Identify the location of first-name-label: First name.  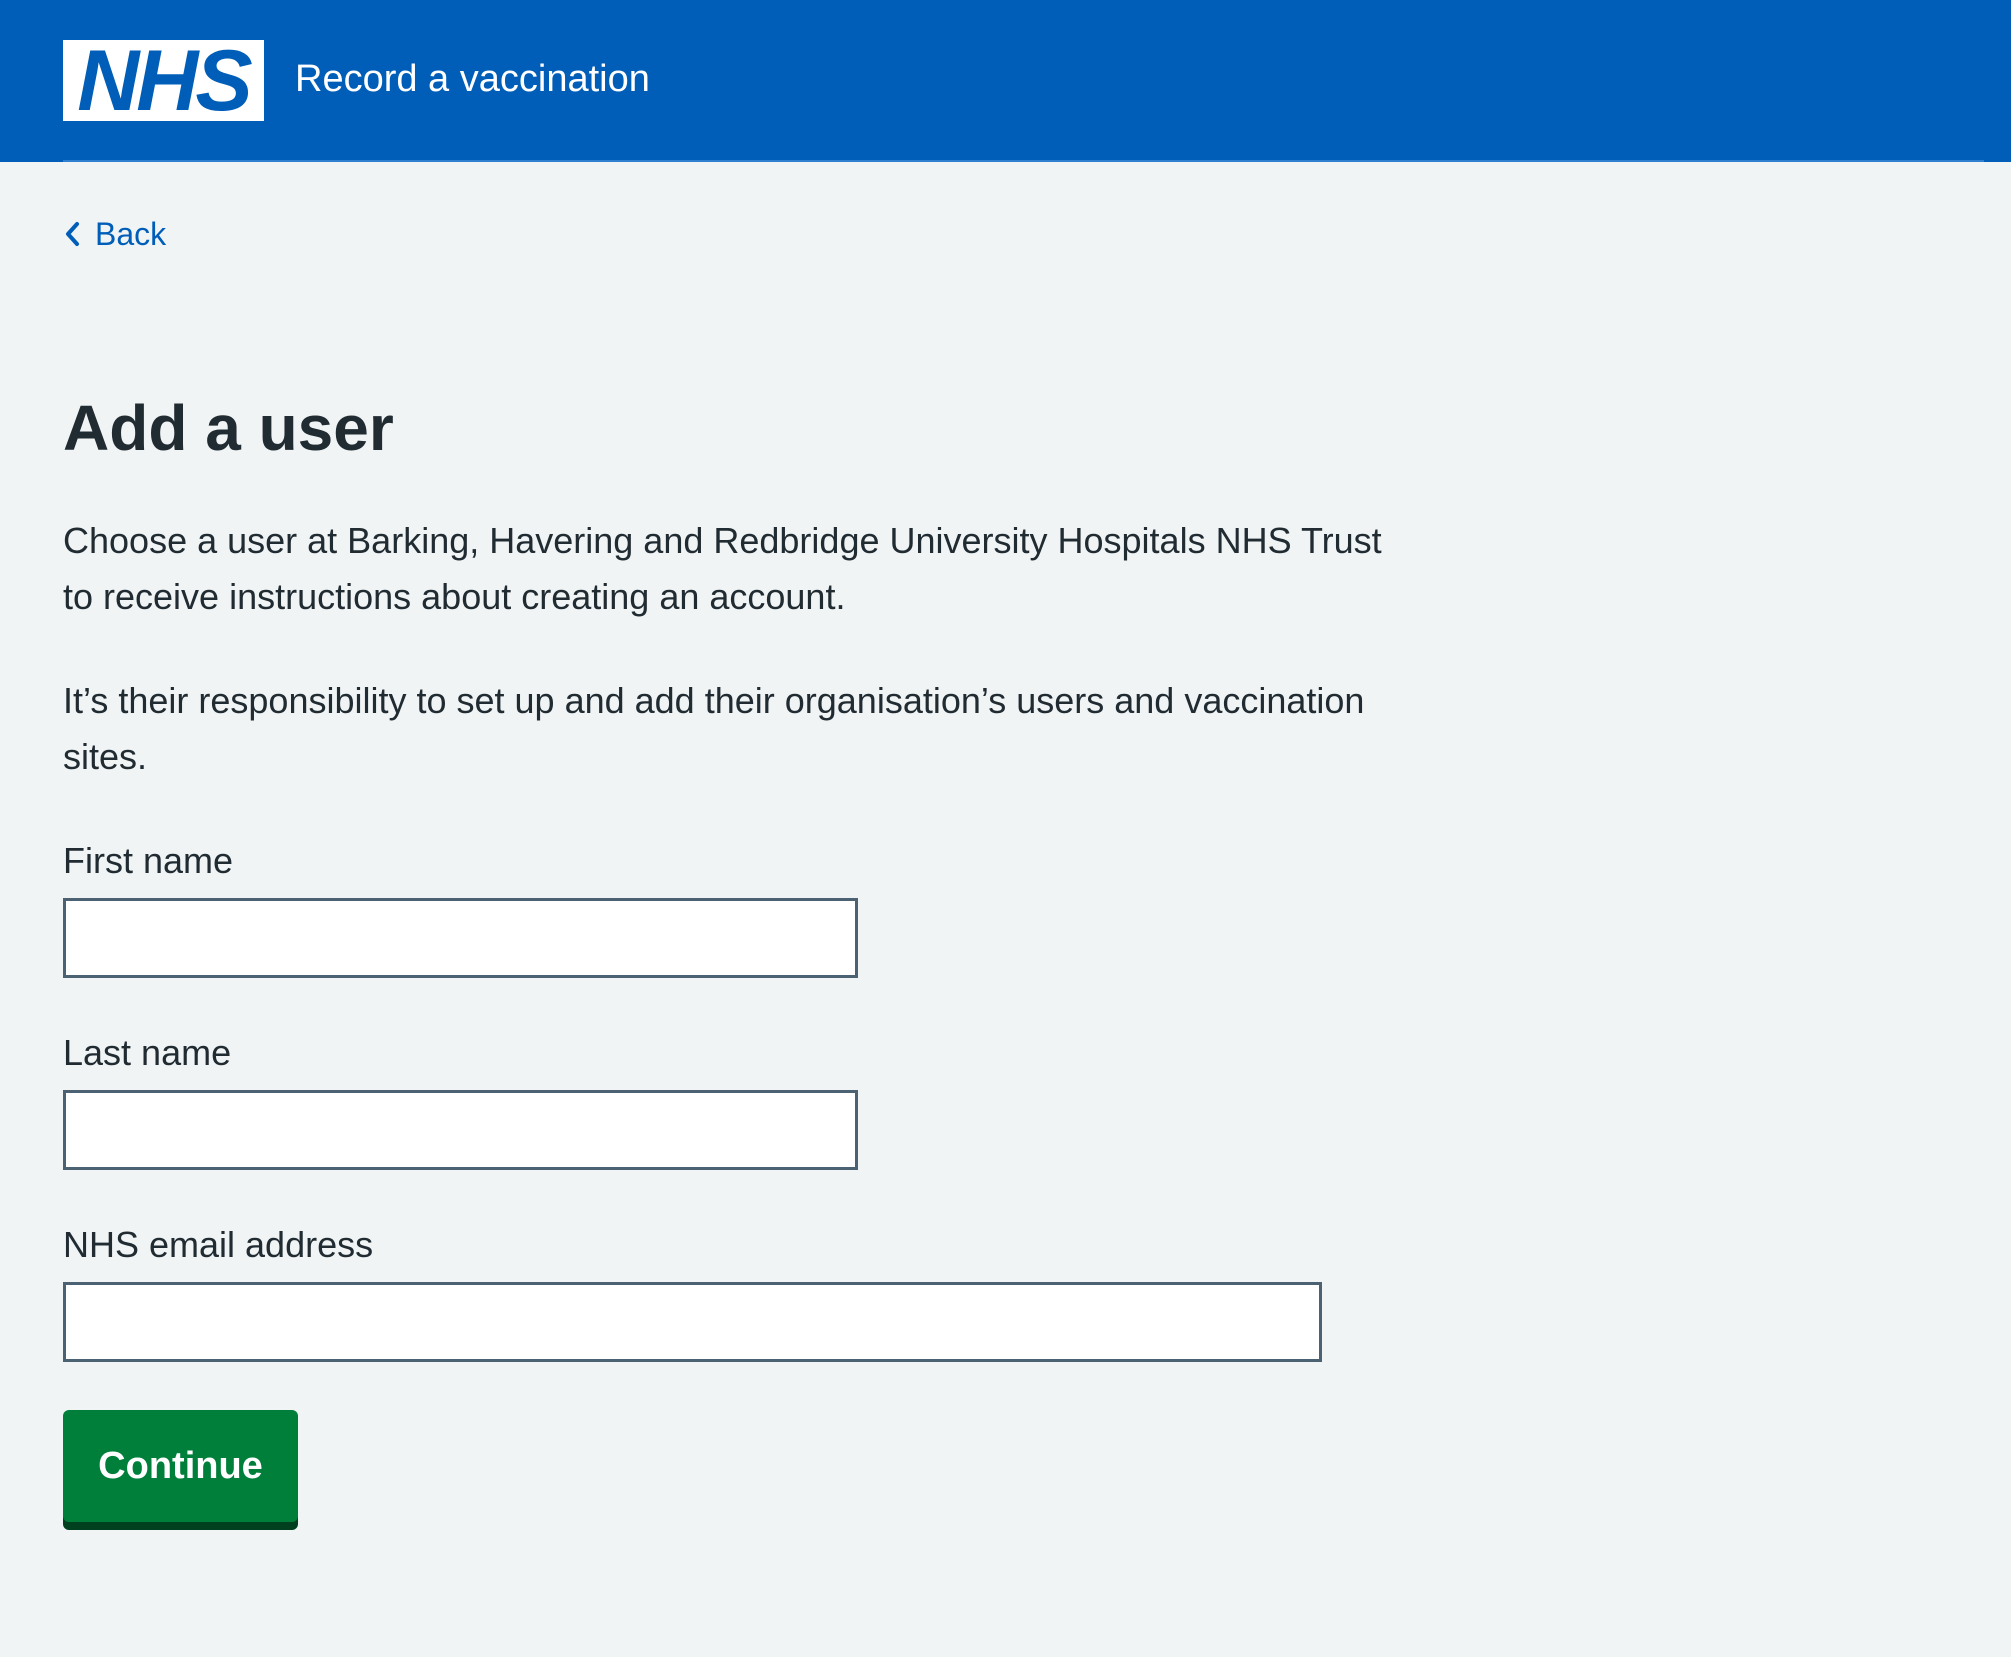
(148, 860).